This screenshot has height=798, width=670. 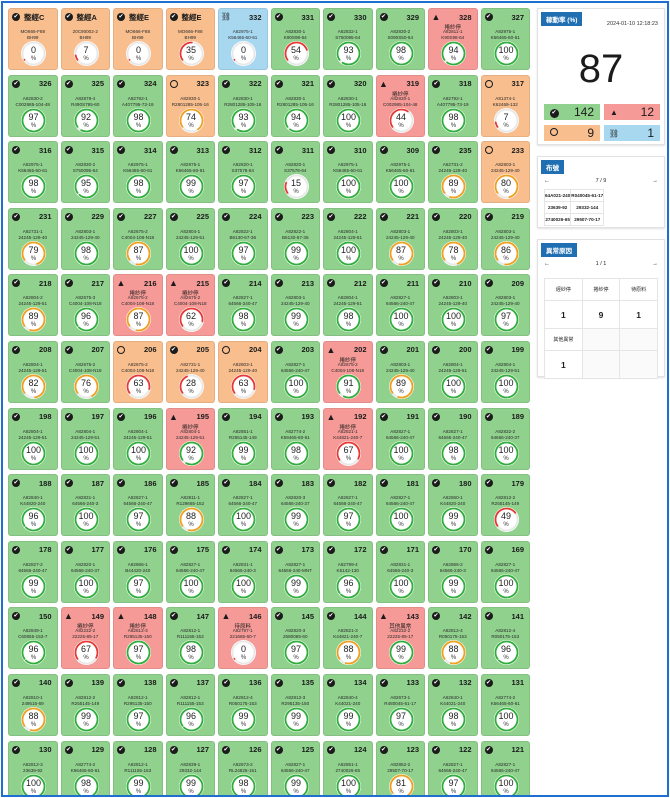 I want to click on machine-tile: ✔ 330 A82832-1 S750095-64 93%, so click(x=348, y=39).